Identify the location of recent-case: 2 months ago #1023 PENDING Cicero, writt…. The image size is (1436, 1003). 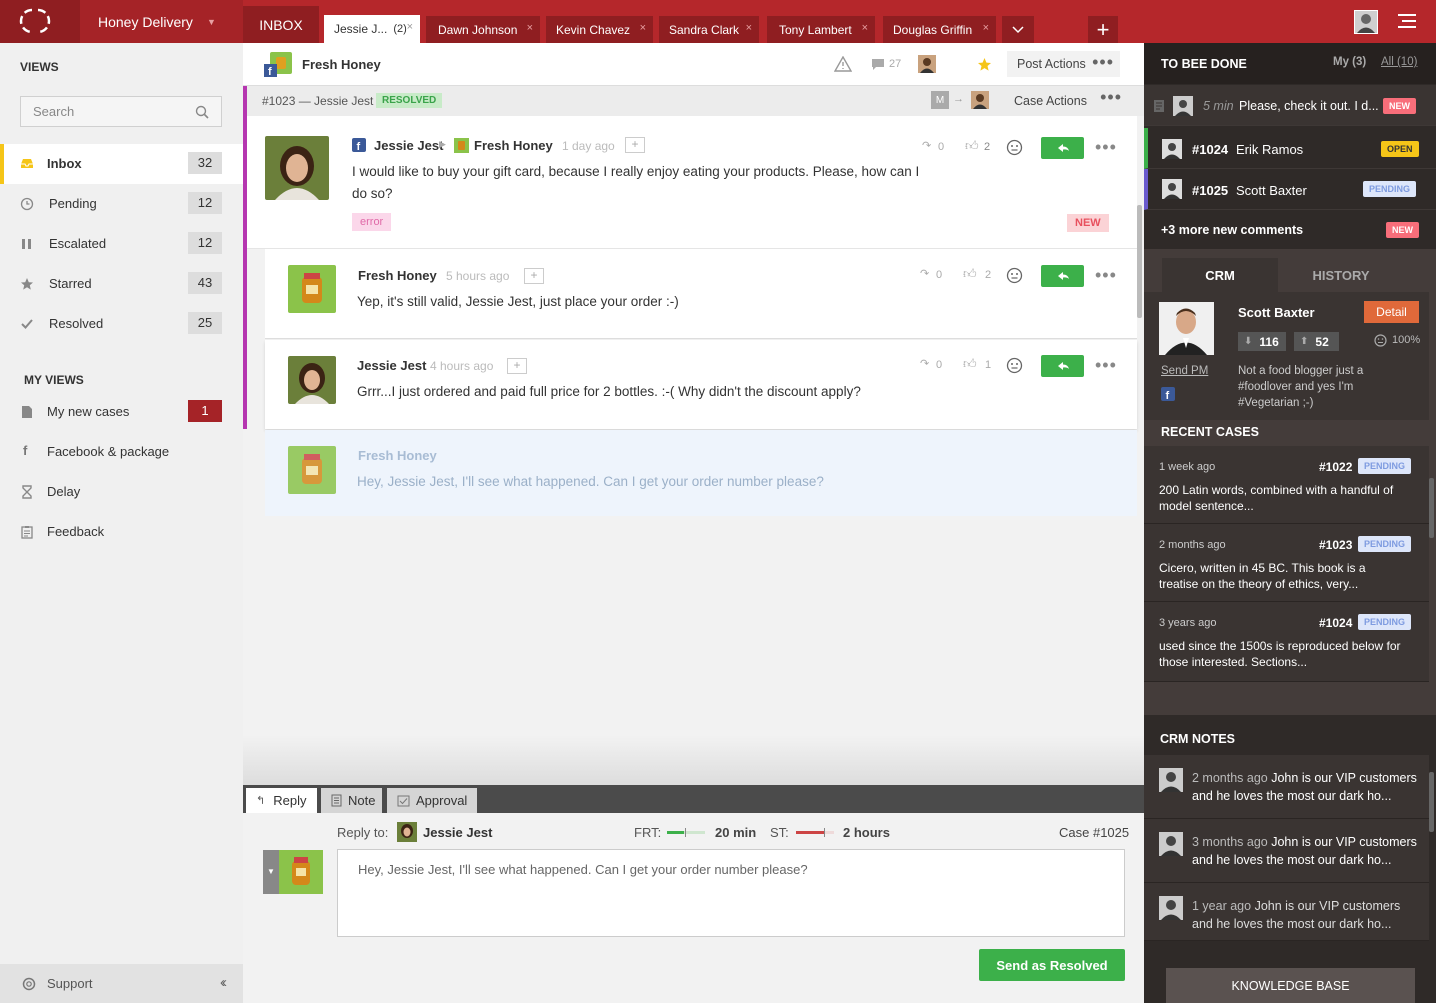
(1286, 563).